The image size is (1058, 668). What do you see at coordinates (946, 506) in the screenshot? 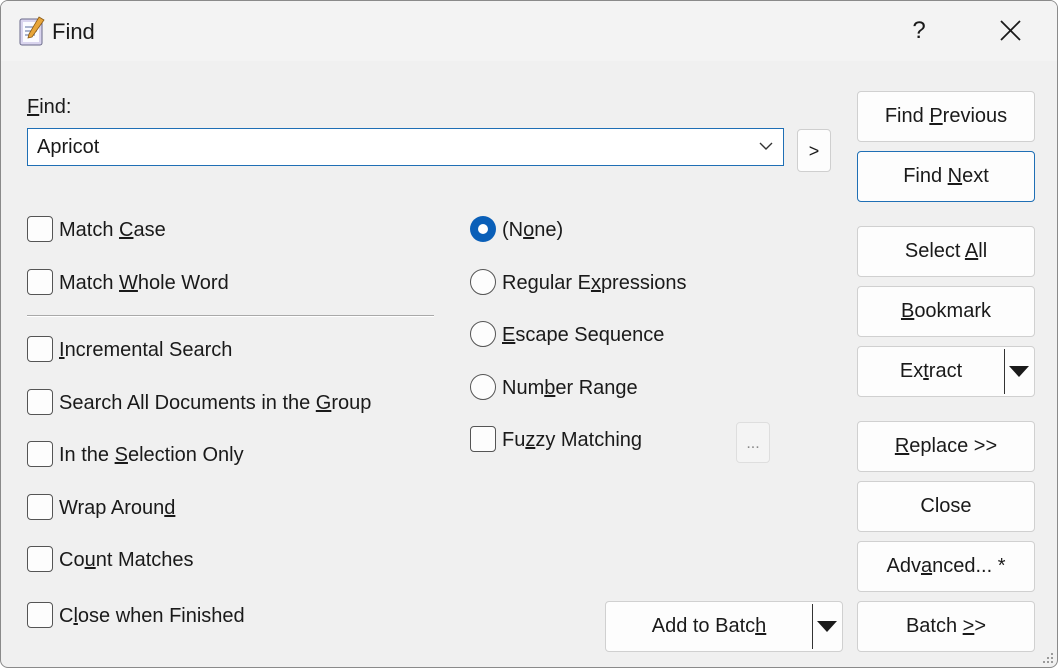
I see `close-button: Close` at bounding box center [946, 506].